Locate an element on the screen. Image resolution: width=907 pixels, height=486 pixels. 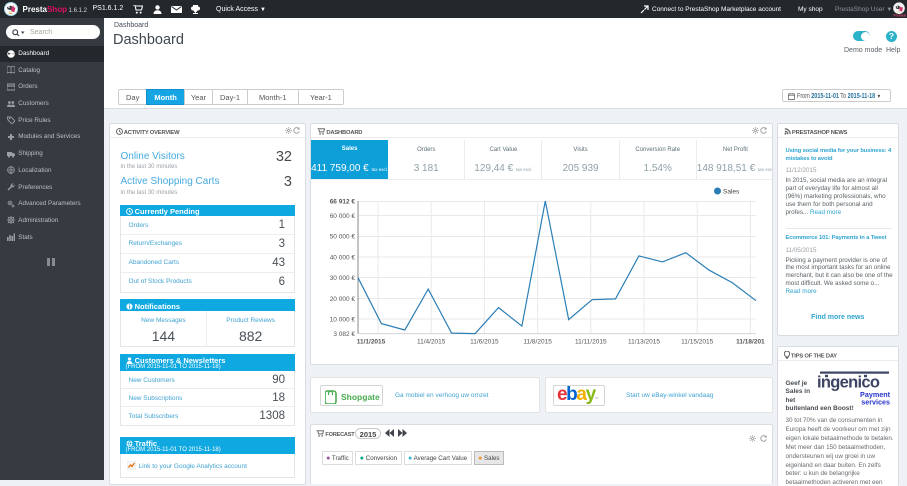
svg-text: PrestaShop is located at coordinates (900, 15).